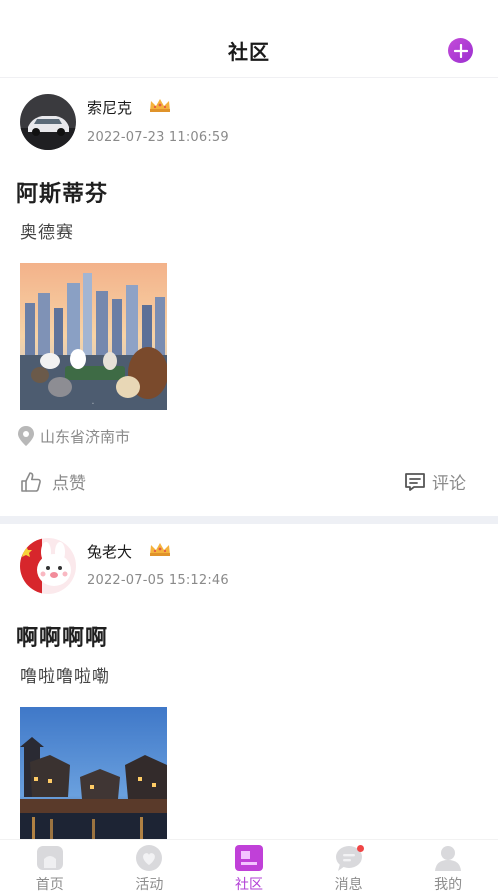 The height and width of the screenshot is (894, 498). Describe the element at coordinates (449, 484) in the screenshot. I see `comment-label: 评论` at that location.